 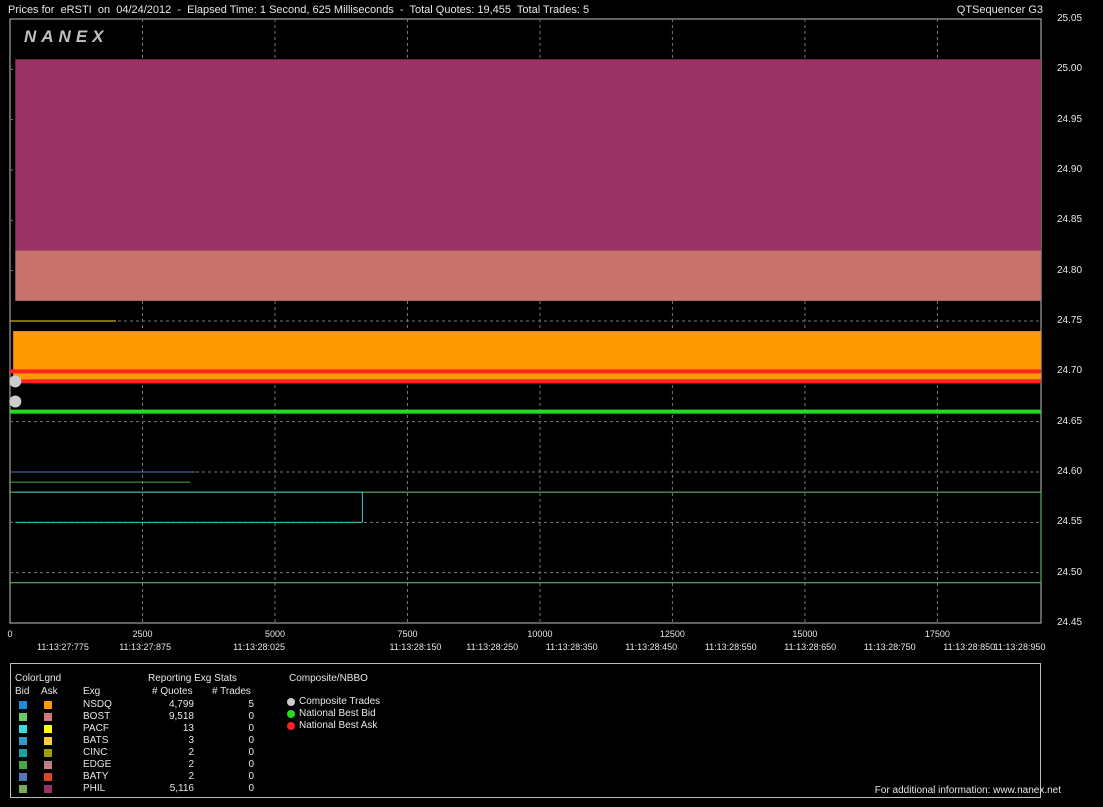 What do you see at coordinates (1070, 622) in the screenshot?
I see `y-tick-label: 24.45` at bounding box center [1070, 622].